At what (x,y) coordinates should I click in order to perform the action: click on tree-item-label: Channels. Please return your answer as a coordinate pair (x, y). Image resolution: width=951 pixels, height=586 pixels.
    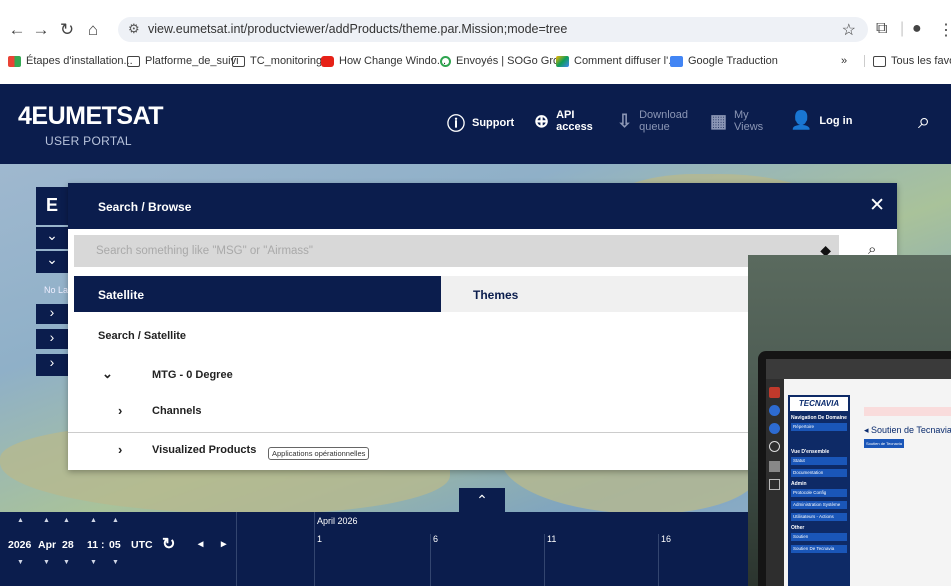
    Looking at the image, I should click on (177, 411).